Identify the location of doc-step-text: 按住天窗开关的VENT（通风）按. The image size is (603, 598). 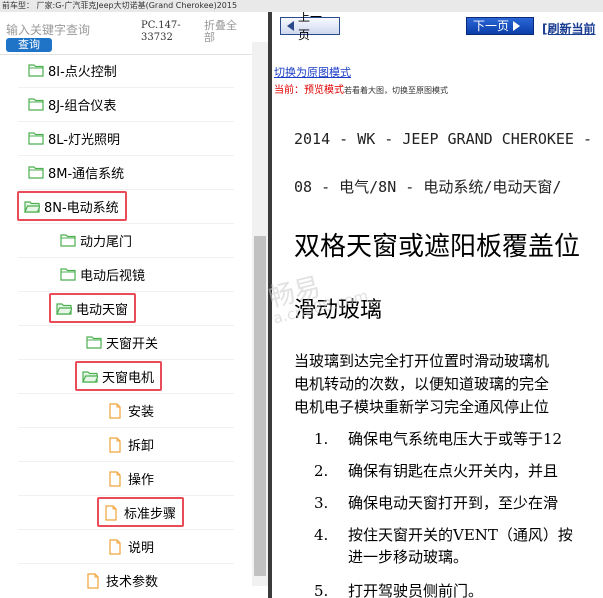
(460, 535).